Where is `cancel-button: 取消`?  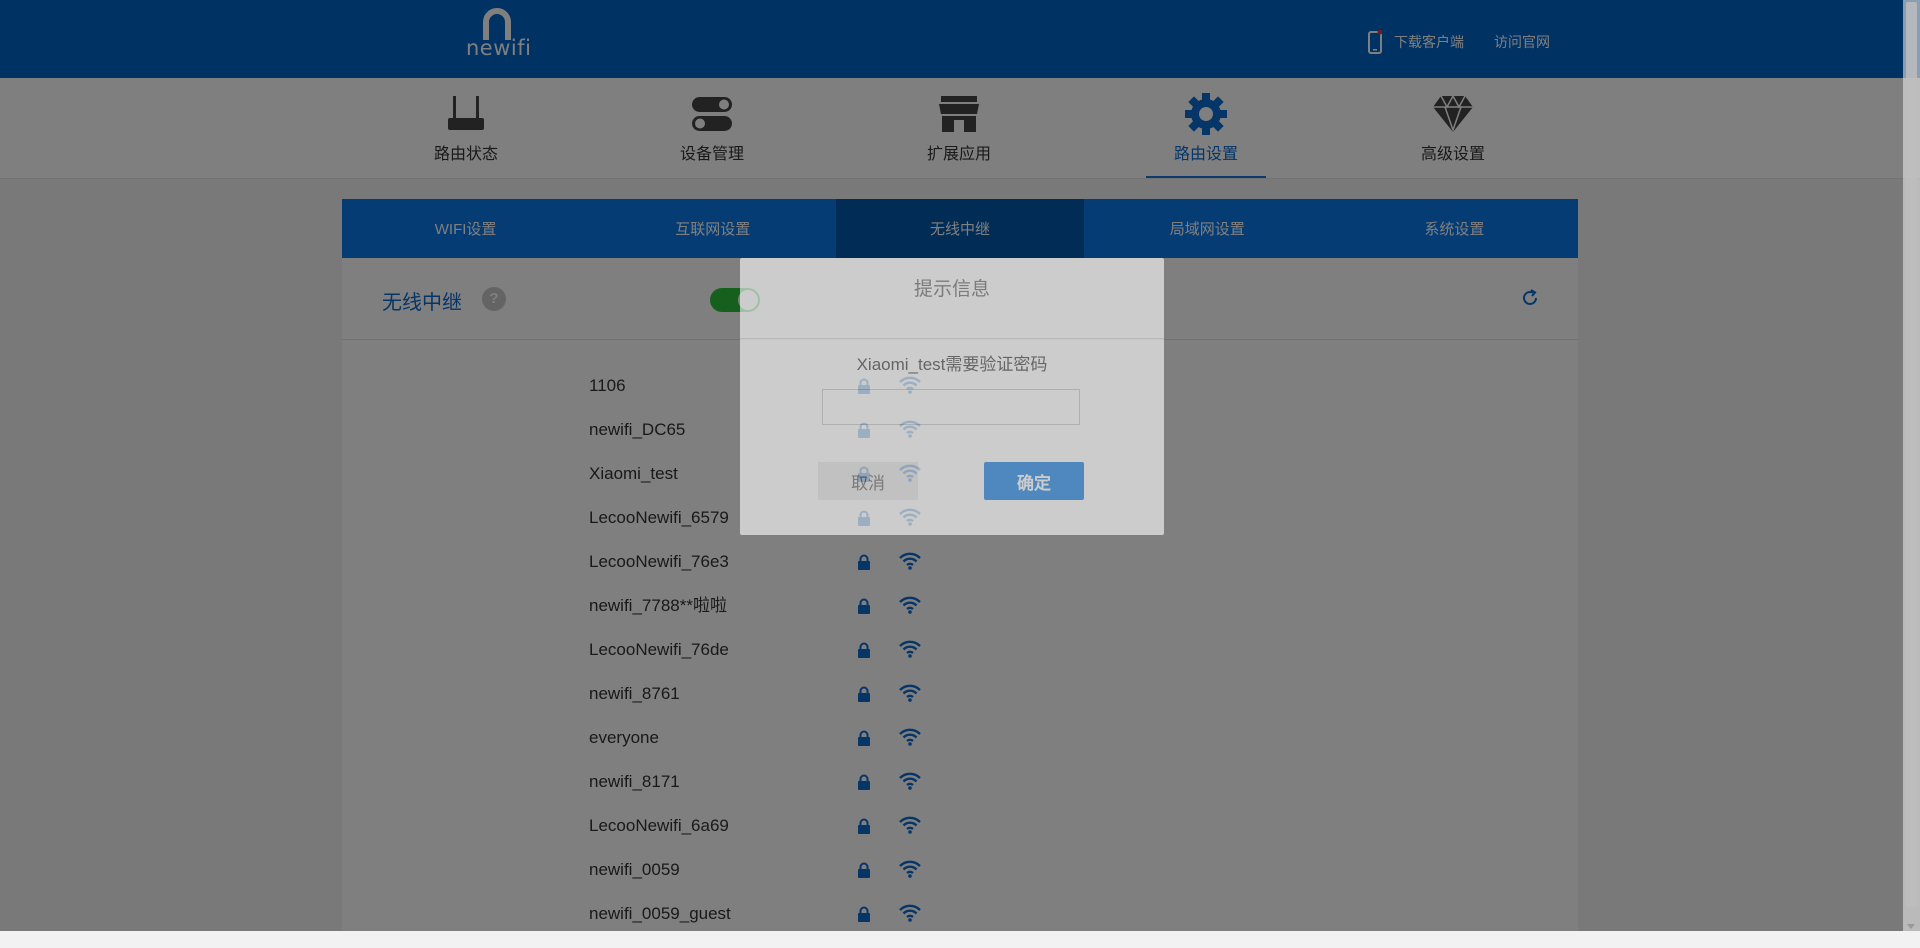 cancel-button: 取消 is located at coordinates (868, 481).